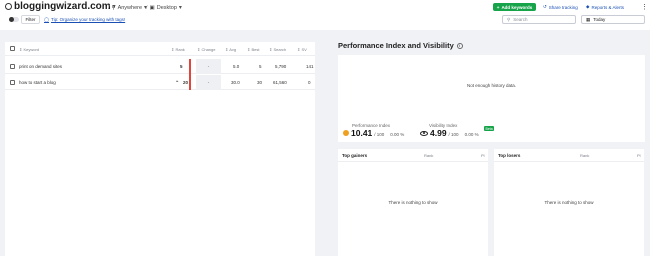 The image size is (650, 256). I want to click on vi-value: 4.99, so click(438, 133).